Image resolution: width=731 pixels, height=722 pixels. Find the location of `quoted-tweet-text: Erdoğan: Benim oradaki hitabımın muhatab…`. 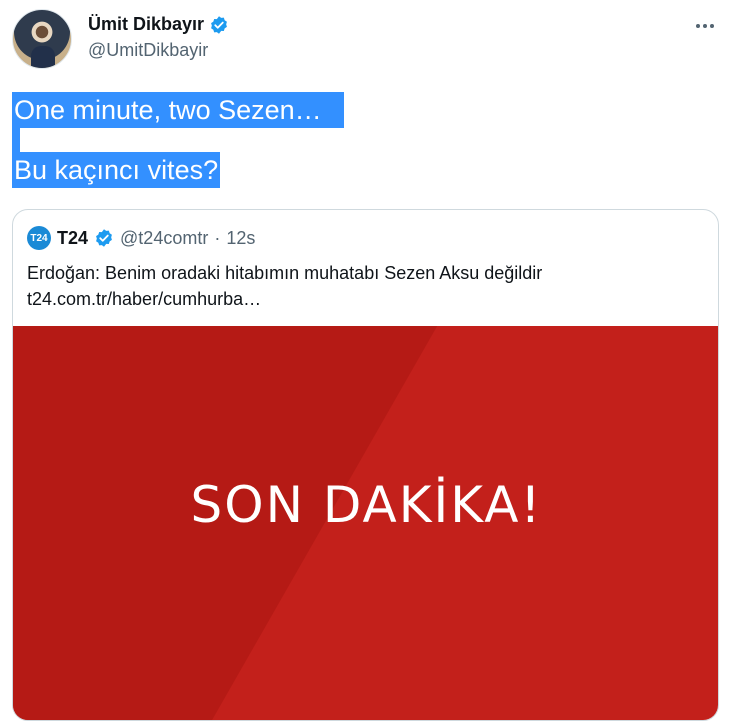

quoted-tweet-text: Erdoğan: Benim oradaki hitabımın muhatab… is located at coordinates (367, 286).